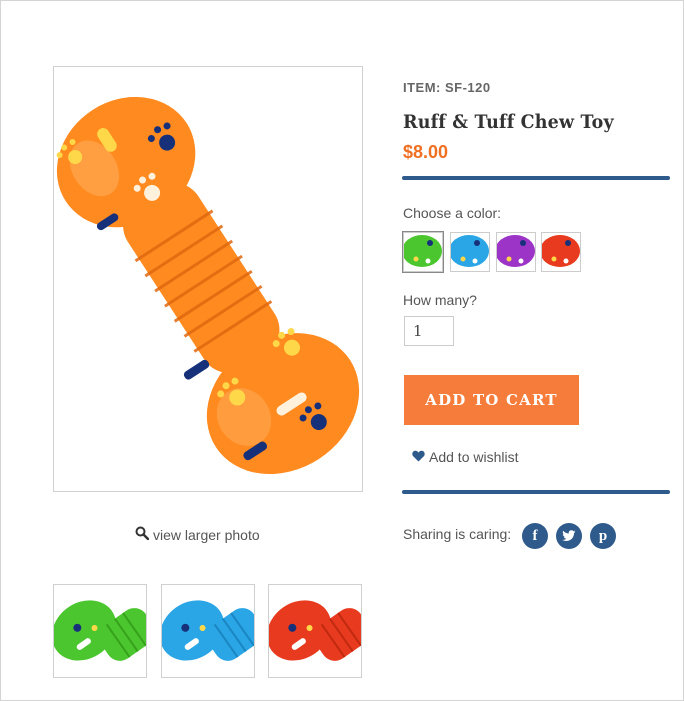  Describe the element at coordinates (418, 457) in the screenshot. I see `heart-icon` at that location.